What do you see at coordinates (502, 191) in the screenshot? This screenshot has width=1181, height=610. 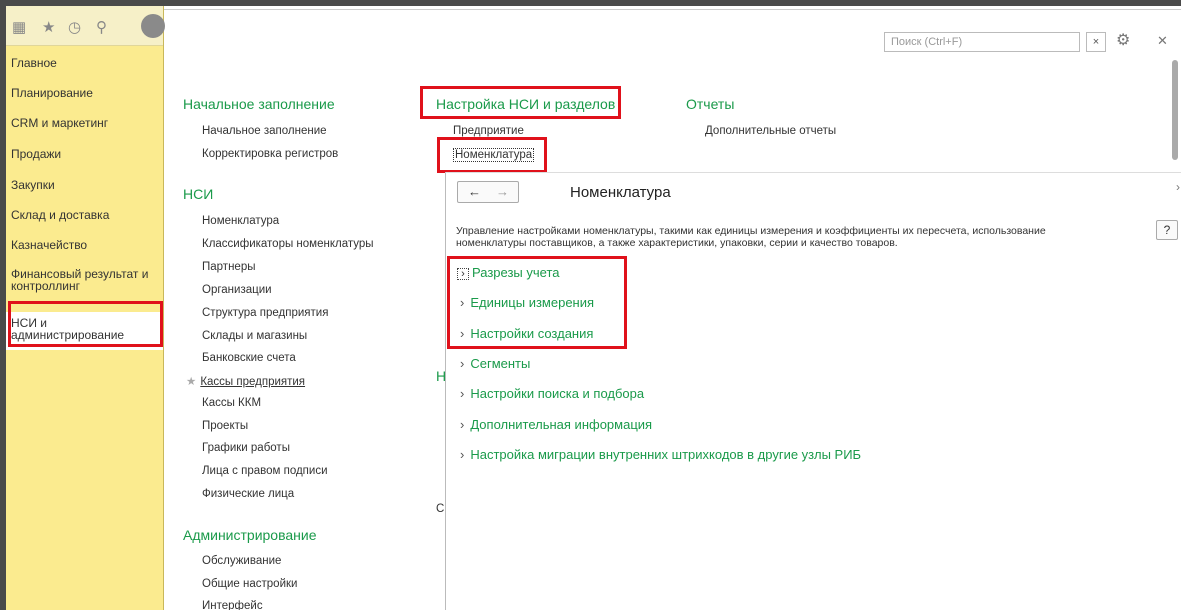 I see `forward-arrow-icon: →` at bounding box center [502, 191].